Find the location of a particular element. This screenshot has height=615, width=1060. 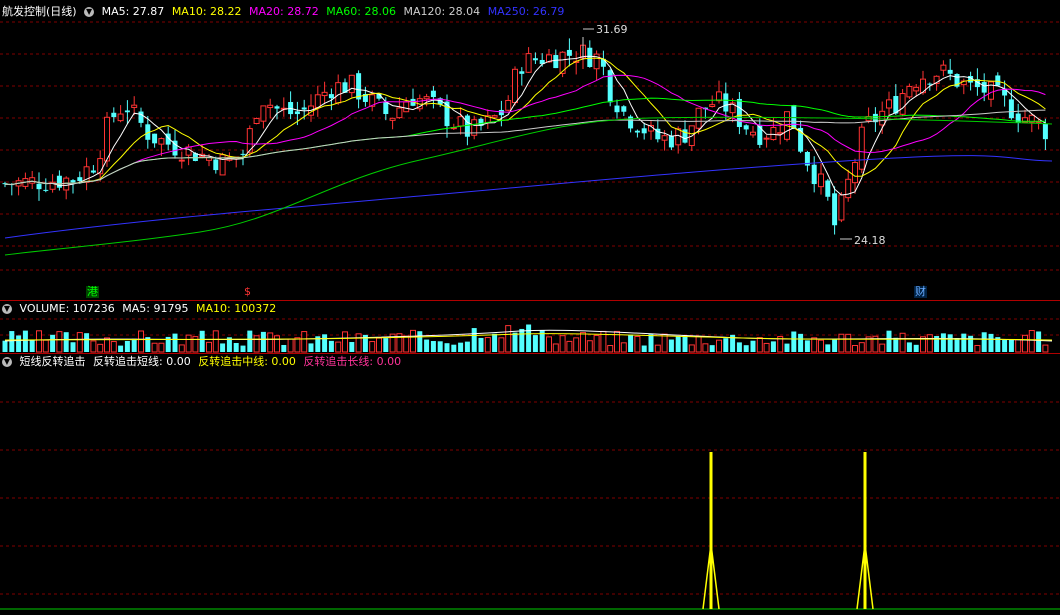

indicator-toggle-icon: ▼ is located at coordinates (7, 362).